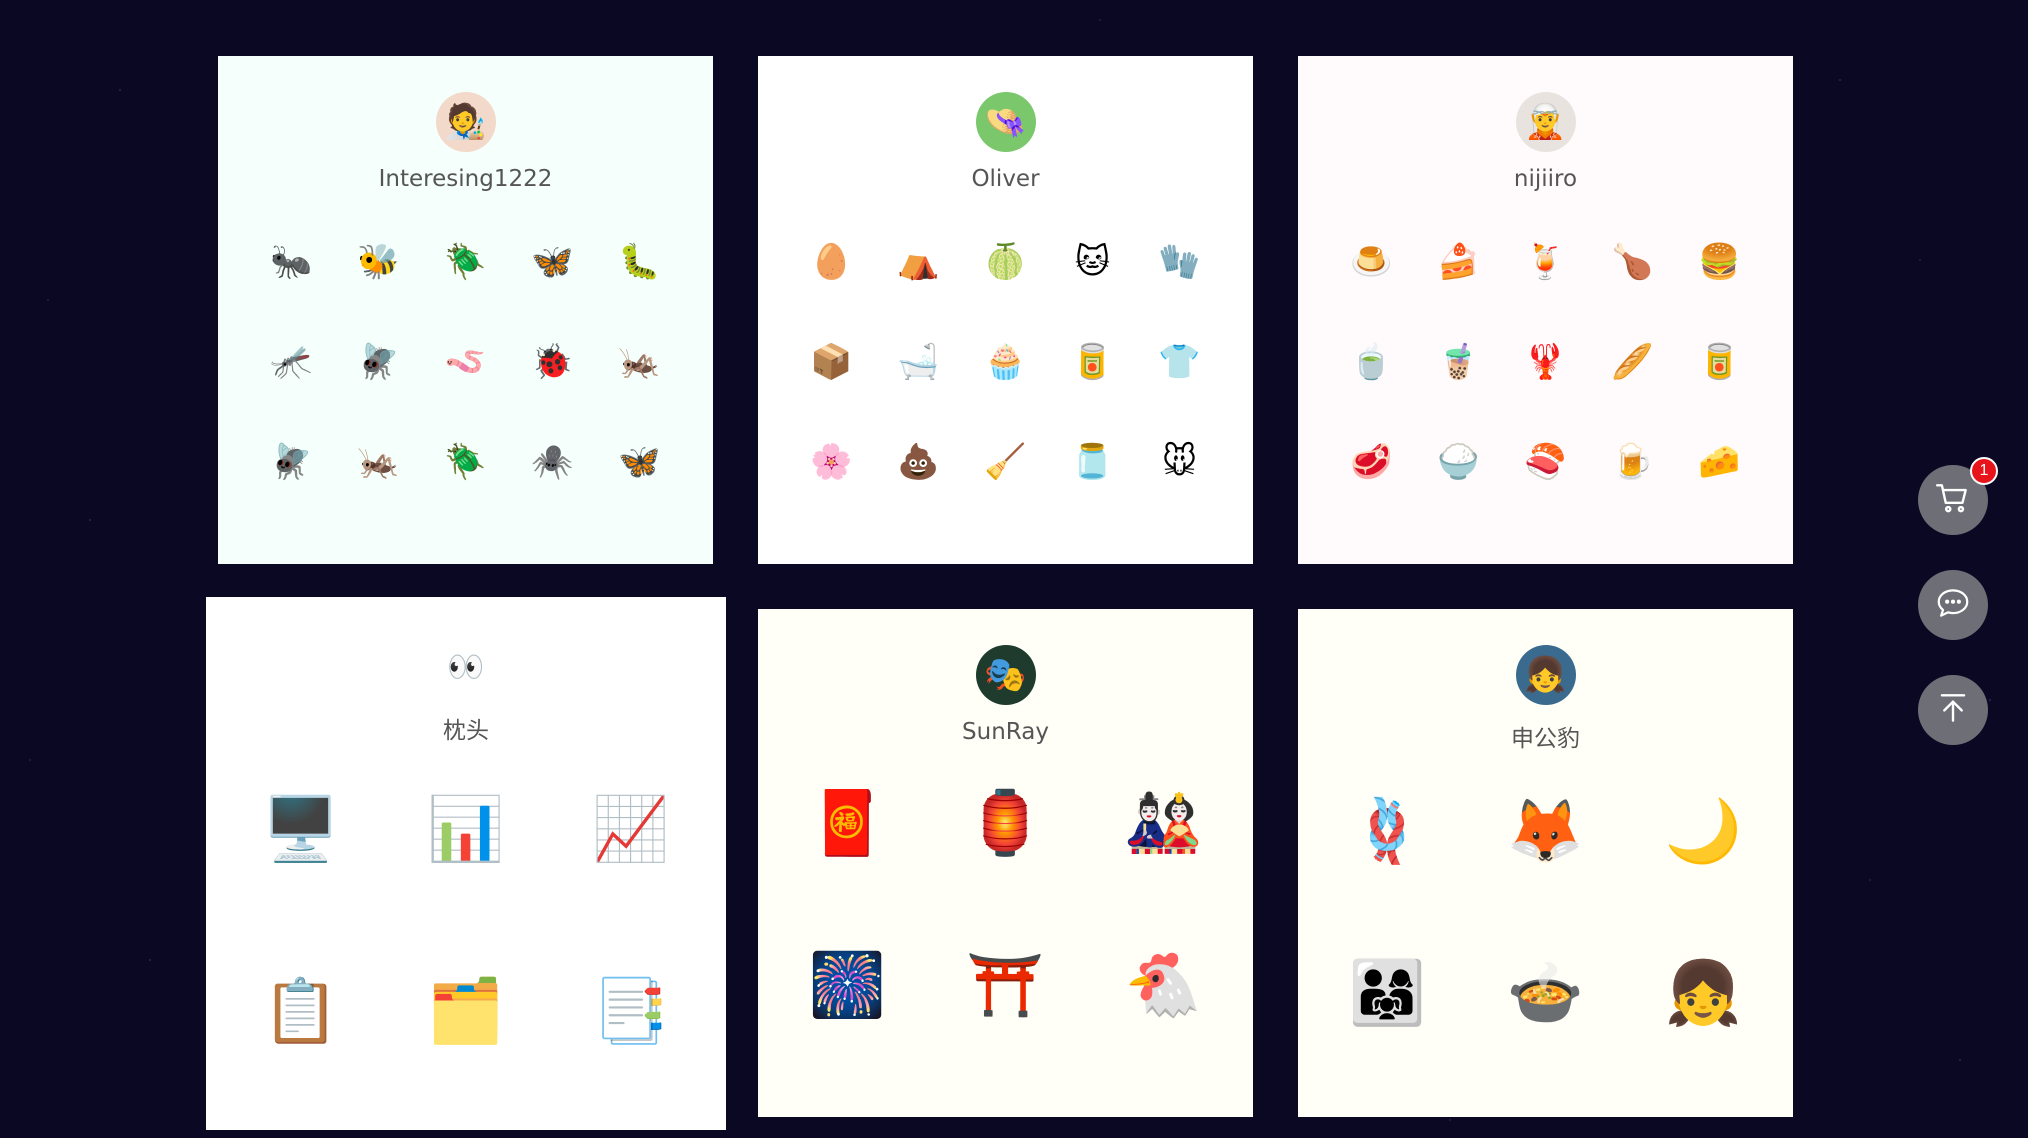 This screenshot has width=2028, height=1138. I want to click on rice-bowl-icon: 🍚, so click(1459, 462).